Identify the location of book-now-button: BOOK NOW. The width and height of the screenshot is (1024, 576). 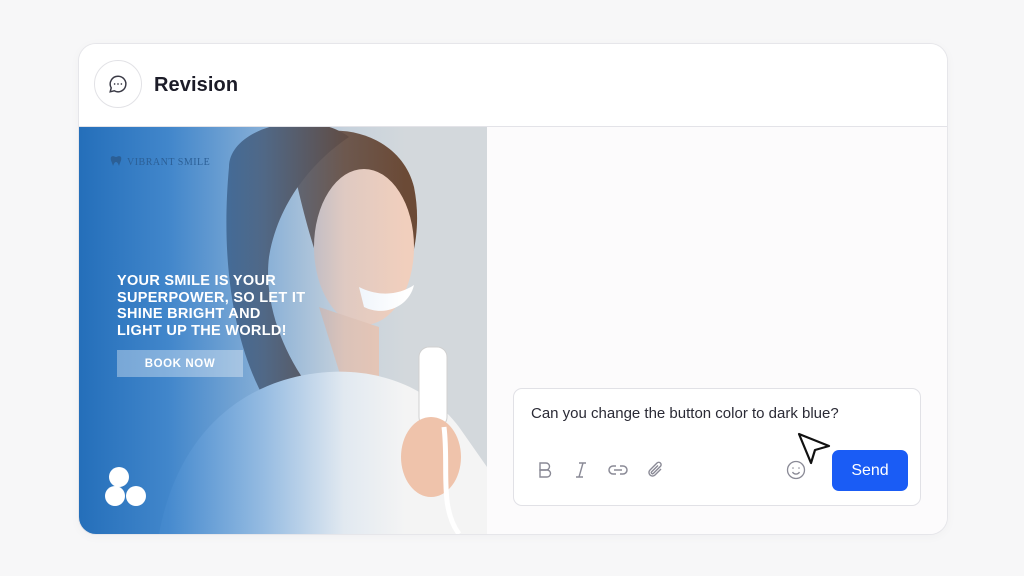
(180, 363).